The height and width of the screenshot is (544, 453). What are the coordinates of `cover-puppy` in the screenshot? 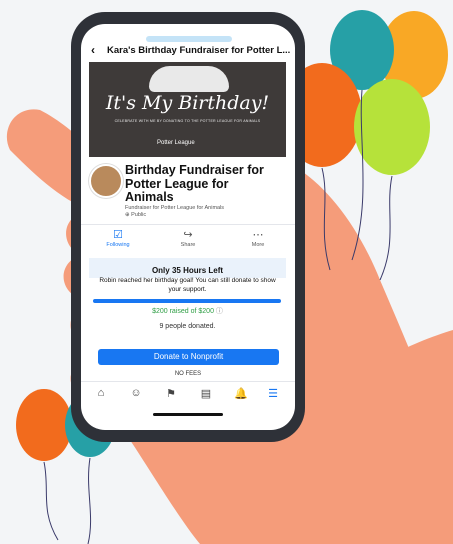 It's located at (189, 79).